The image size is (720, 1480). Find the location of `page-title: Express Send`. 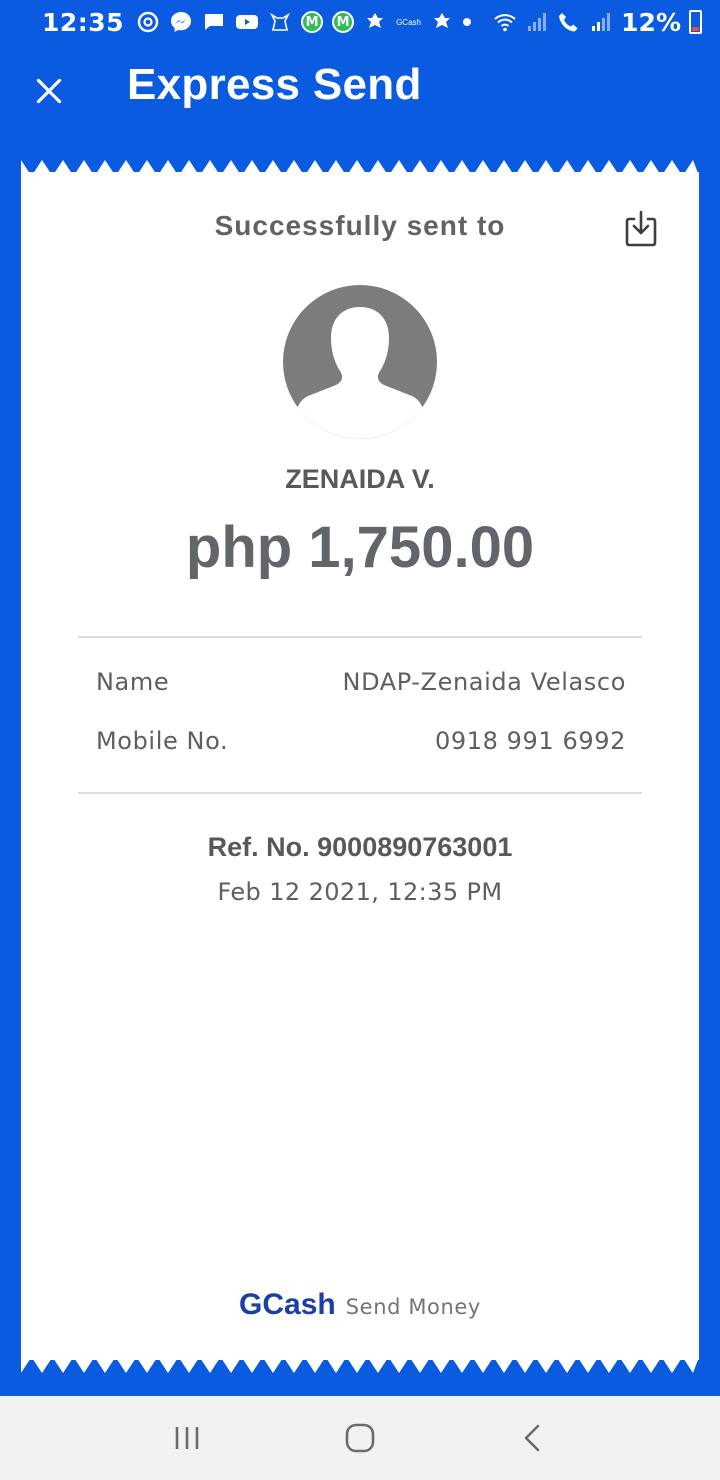

page-title: Express Send is located at coordinates (274, 84).